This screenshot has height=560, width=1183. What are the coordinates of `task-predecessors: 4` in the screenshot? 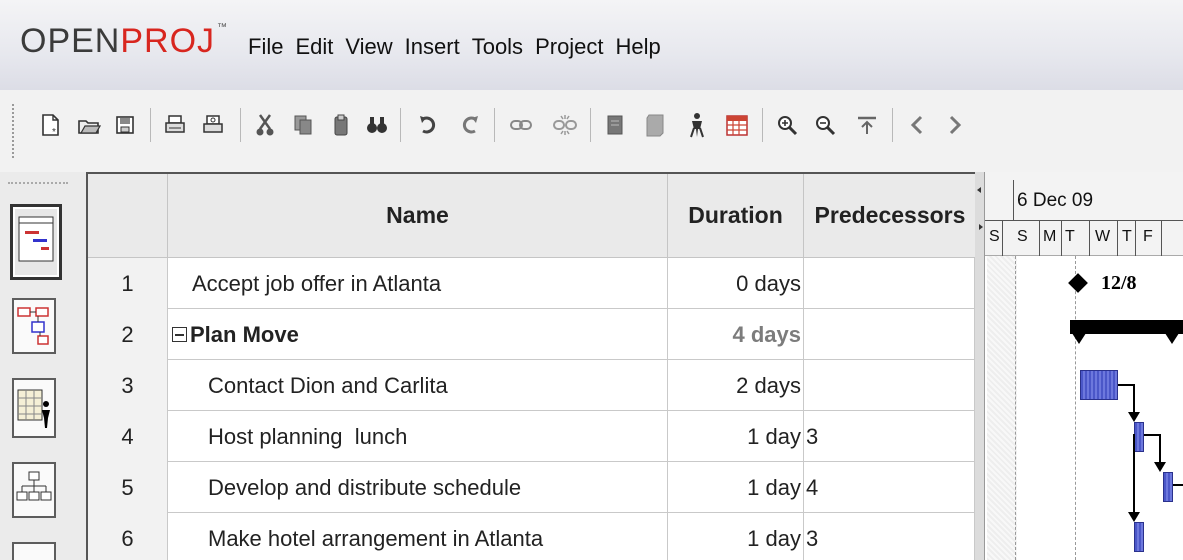 It's located at (889, 487).